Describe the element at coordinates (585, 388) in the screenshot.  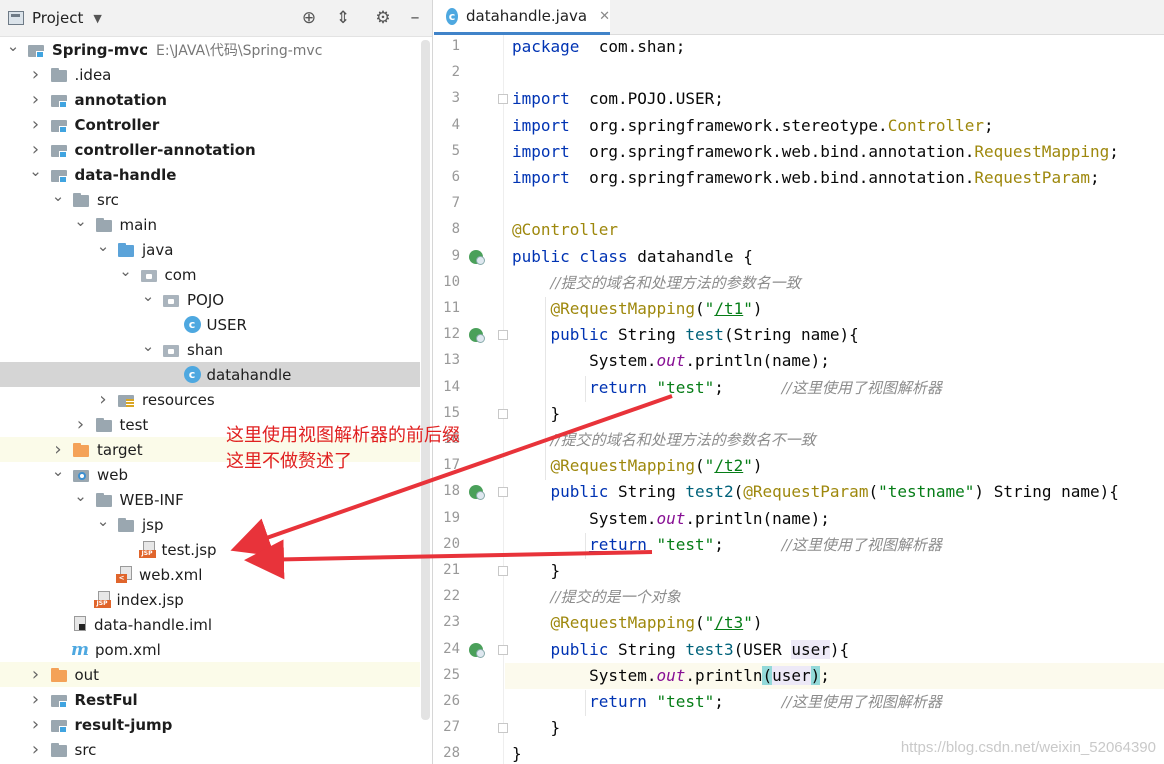
I see `indent-guide` at that location.